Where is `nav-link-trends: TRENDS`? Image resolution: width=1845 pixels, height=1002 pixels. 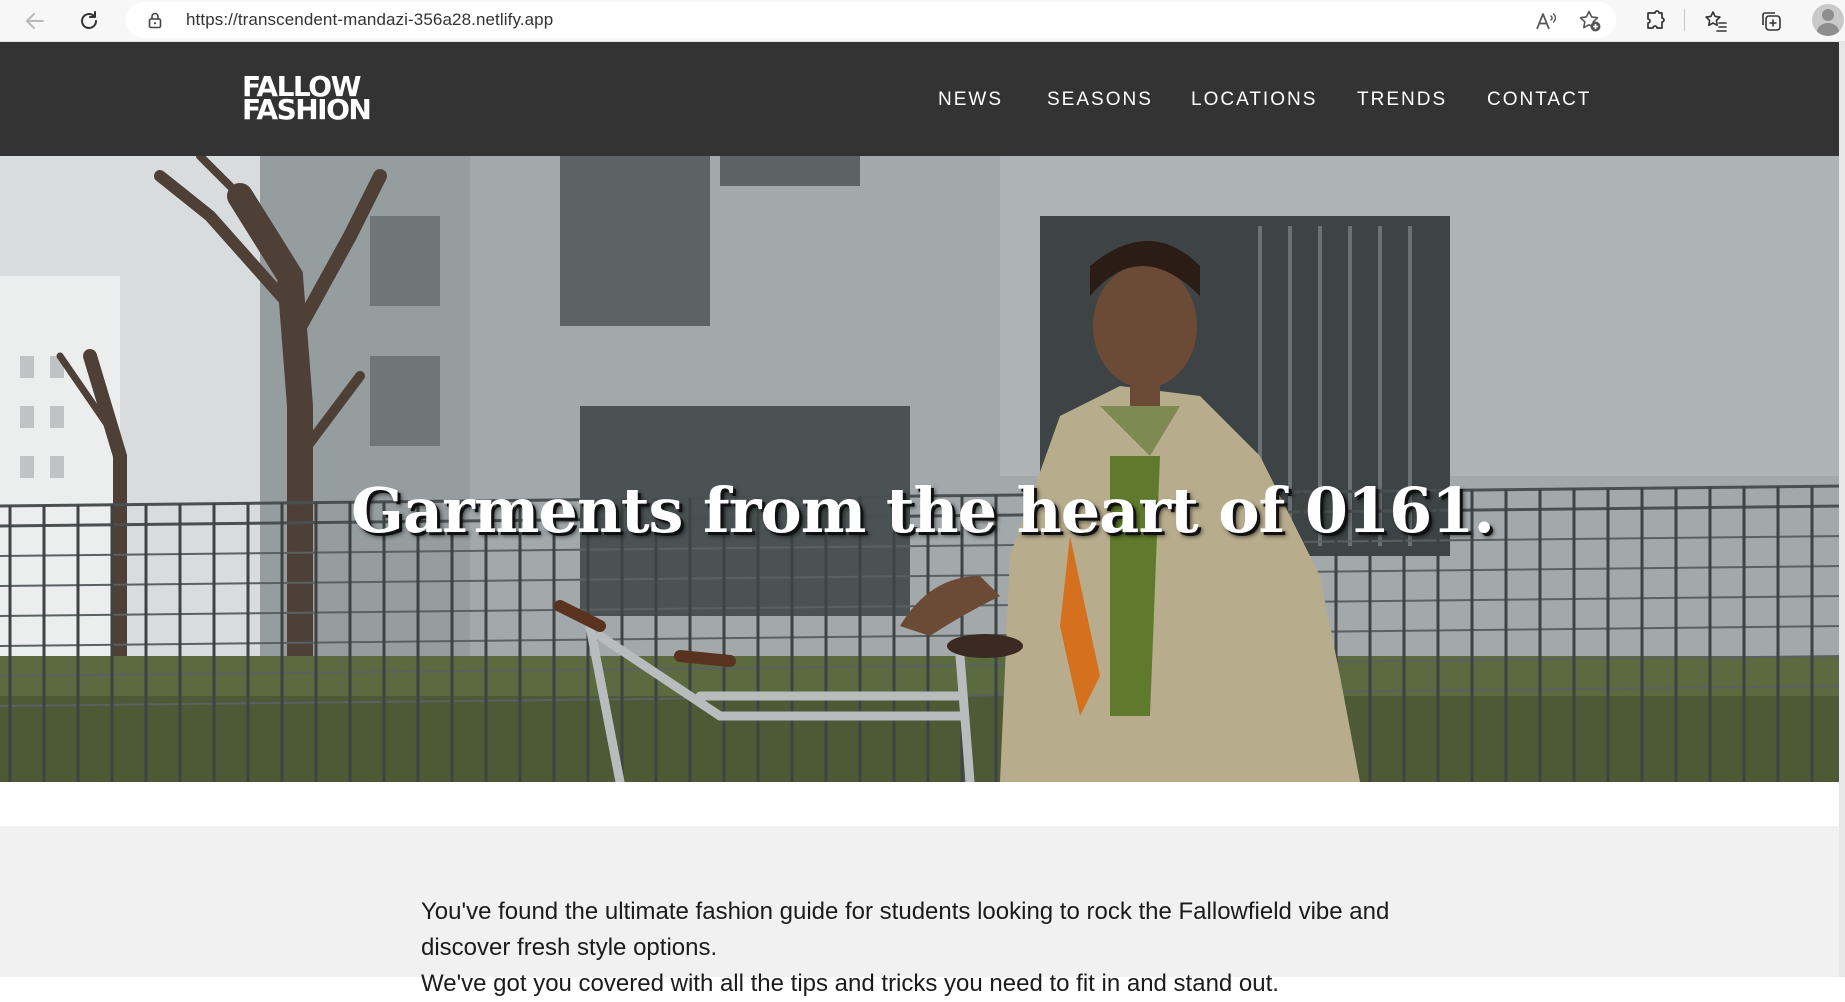 nav-link-trends: TRENDS is located at coordinates (1402, 100).